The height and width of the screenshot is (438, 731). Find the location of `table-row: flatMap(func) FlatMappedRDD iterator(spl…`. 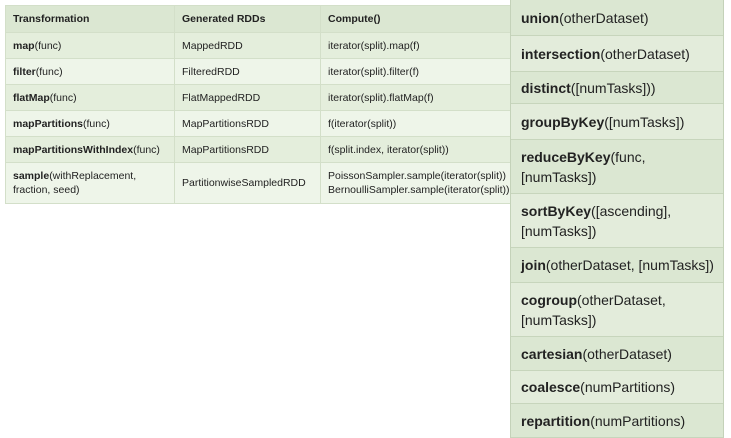

table-row: flatMap(func) FlatMappedRDD iterator(spl… is located at coordinates (261, 97).